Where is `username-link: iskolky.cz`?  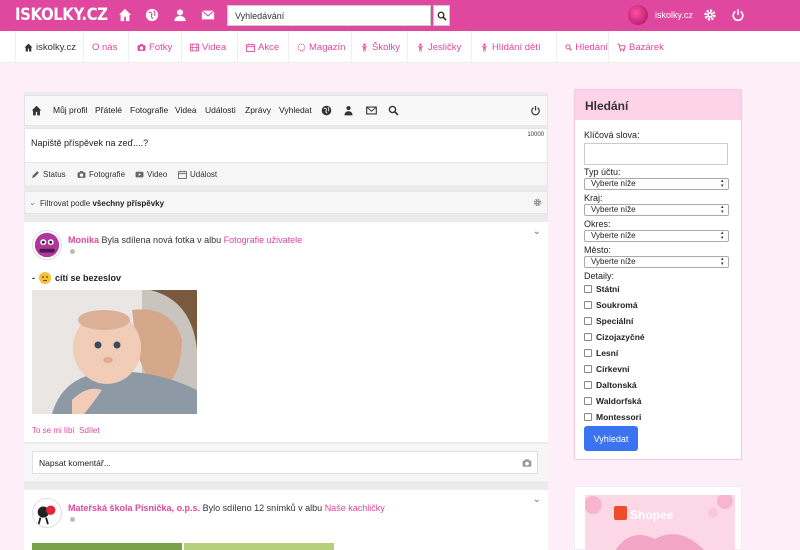 username-link: iskolky.cz is located at coordinates (674, 15).